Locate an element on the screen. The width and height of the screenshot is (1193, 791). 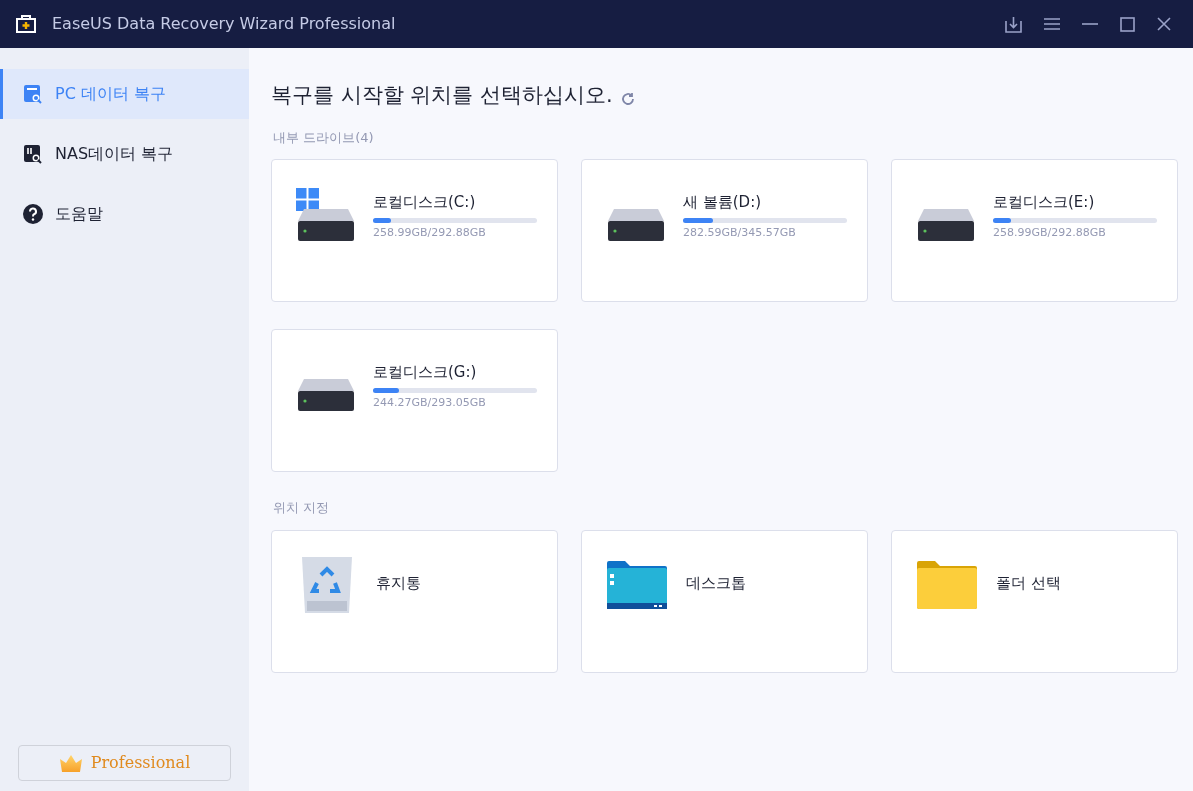
drive-name: 새 볼륨(D:) is located at coordinates (723, 202).